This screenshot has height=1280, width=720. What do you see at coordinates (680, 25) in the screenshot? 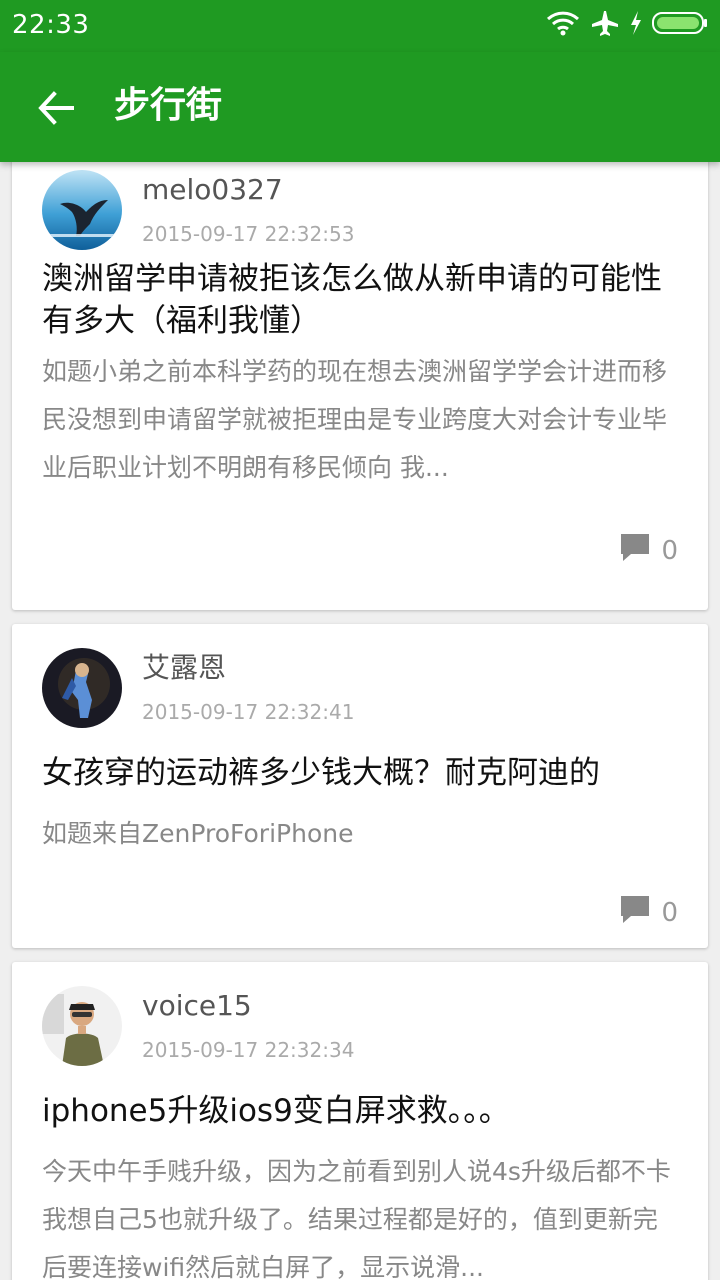
I see `battery-icon` at bounding box center [680, 25].